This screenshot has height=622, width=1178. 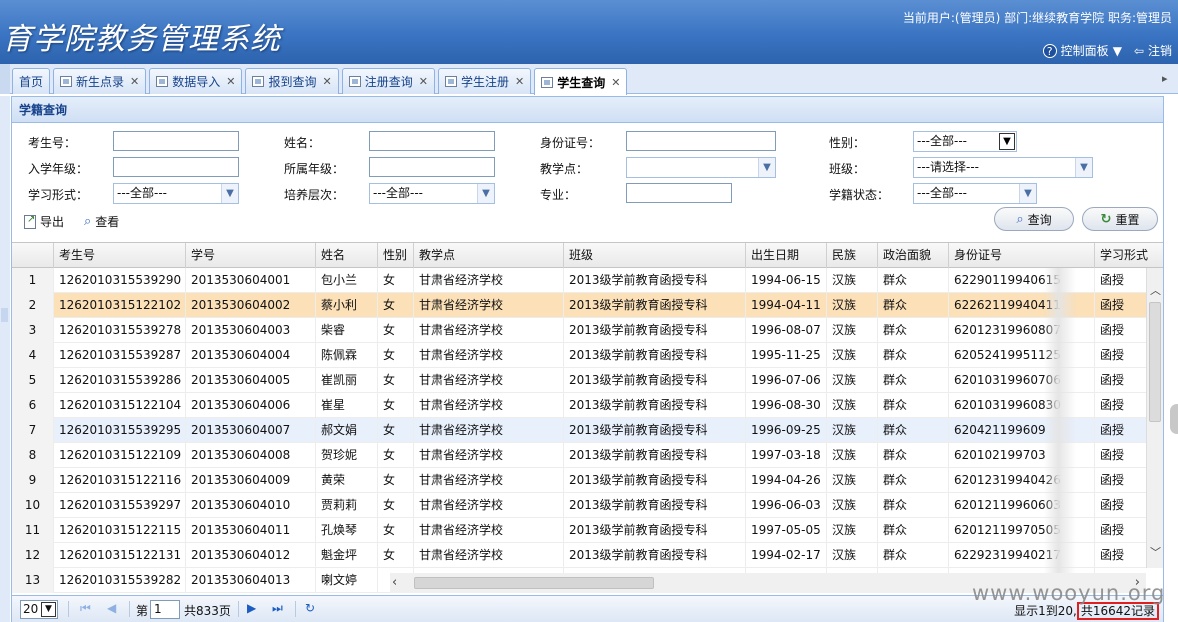 What do you see at coordinates (165, 609) in the screenshot?
I see `page-number-input: 1` at bounding box center [165, 609].